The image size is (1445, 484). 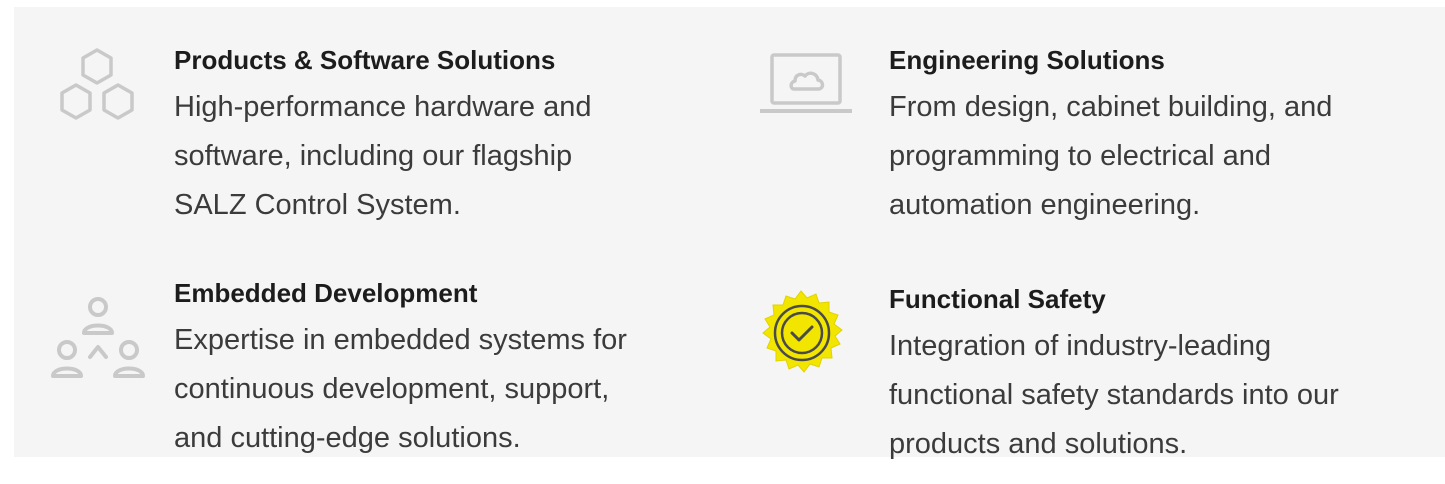 What do you see at coordinates (1038, 444) in the screenshot?
I see `description-line: products and solutions.` at bounding box center [1038, 444].